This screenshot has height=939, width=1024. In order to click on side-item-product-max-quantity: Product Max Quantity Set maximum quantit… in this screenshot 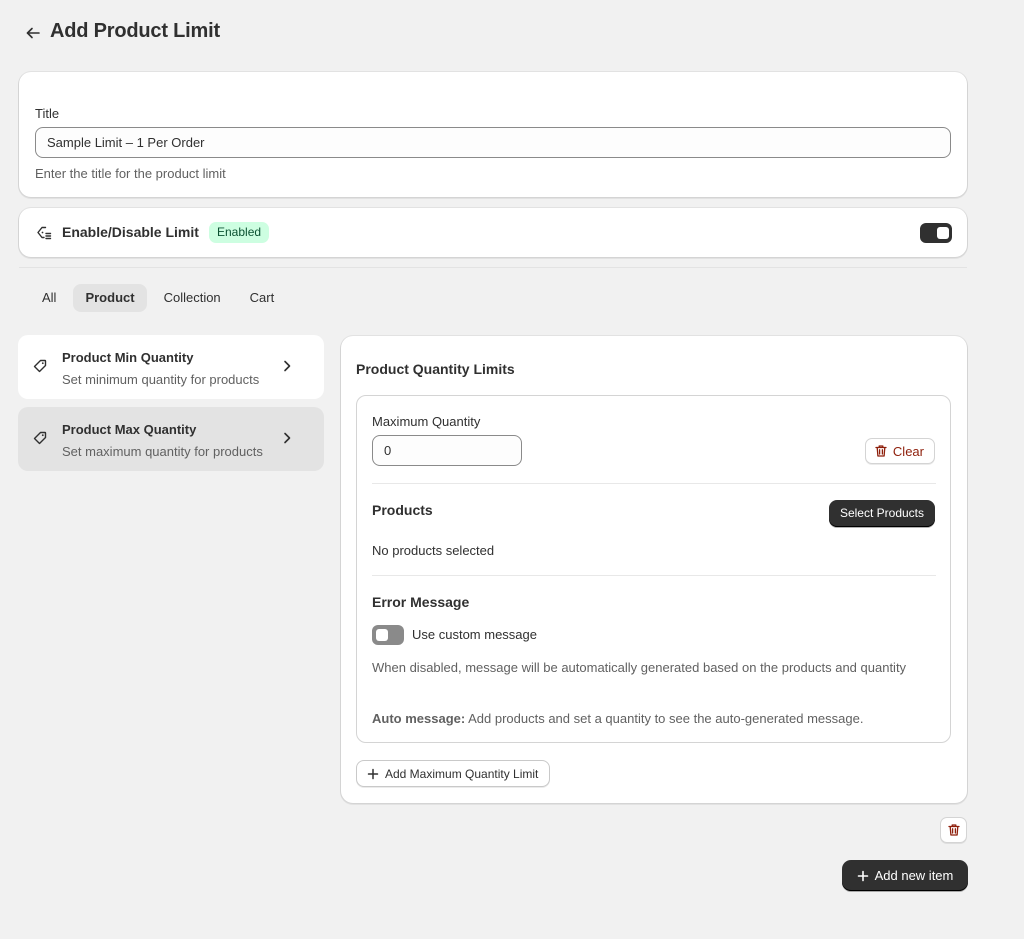, I will do `click(171, 439)`.